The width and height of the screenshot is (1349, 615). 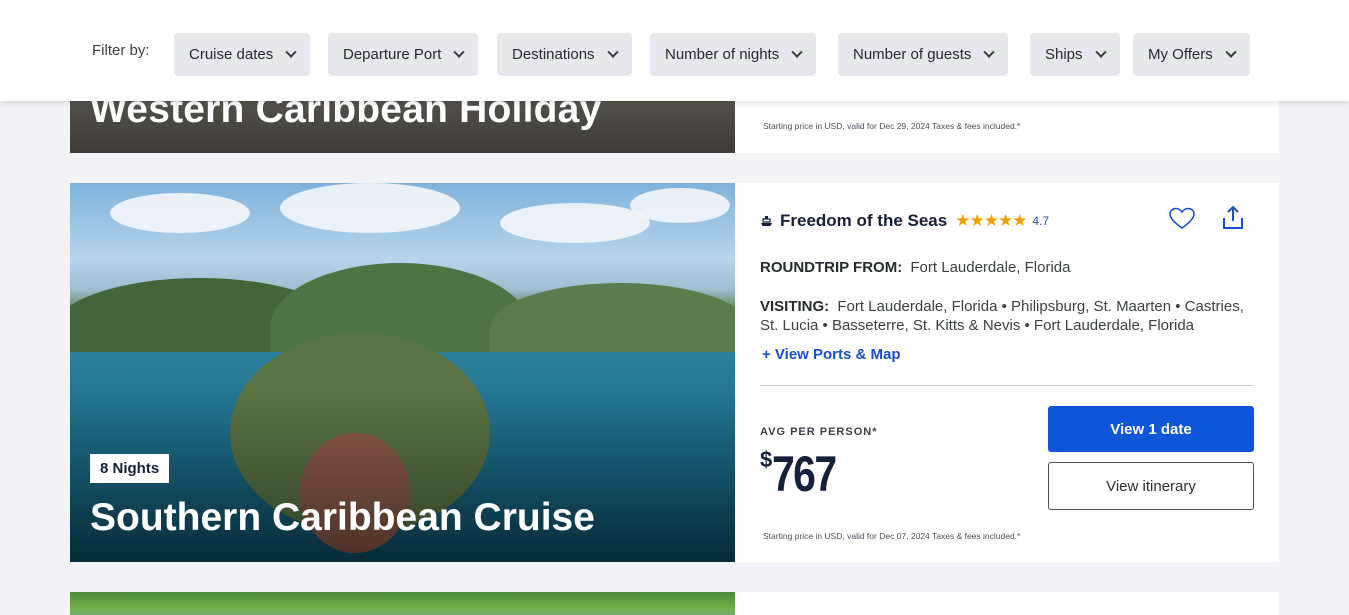 What do you see at coordinates (121, 50) in the screenshot?
I see `filter-label: Filter by:` at bounding box center [121, 50].